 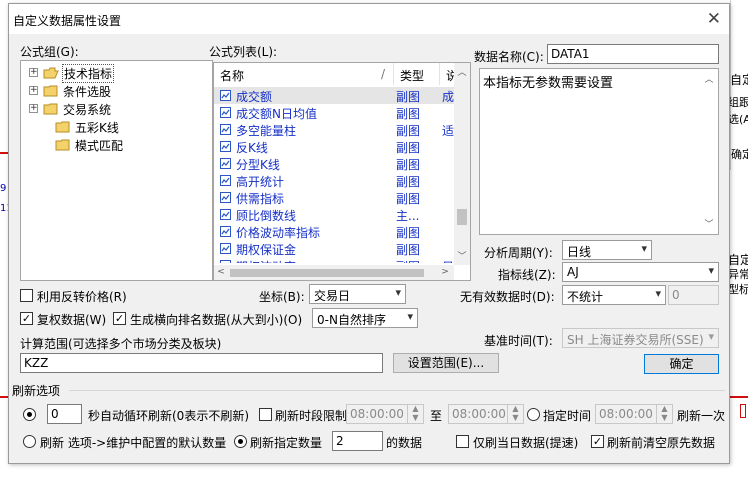 I want to click on data-name-input: DATA1, so click(x=633, y=54).